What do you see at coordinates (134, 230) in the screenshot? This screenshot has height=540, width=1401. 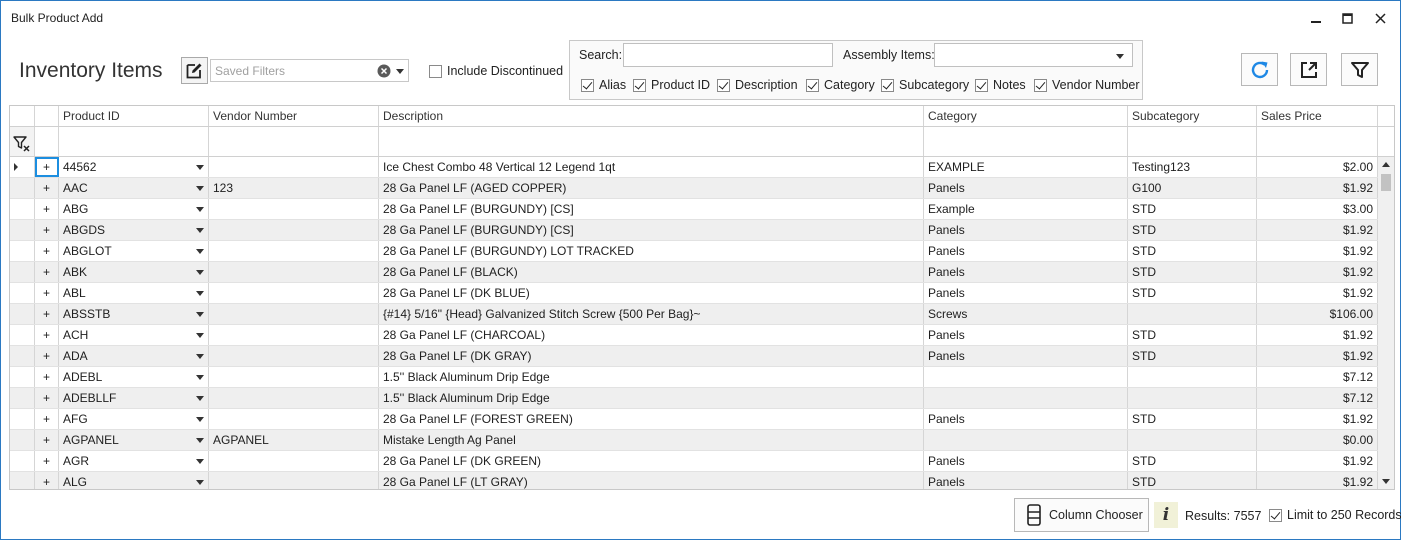 I see `product-id-cell: ABGDS` at bounding box center [134, 230].